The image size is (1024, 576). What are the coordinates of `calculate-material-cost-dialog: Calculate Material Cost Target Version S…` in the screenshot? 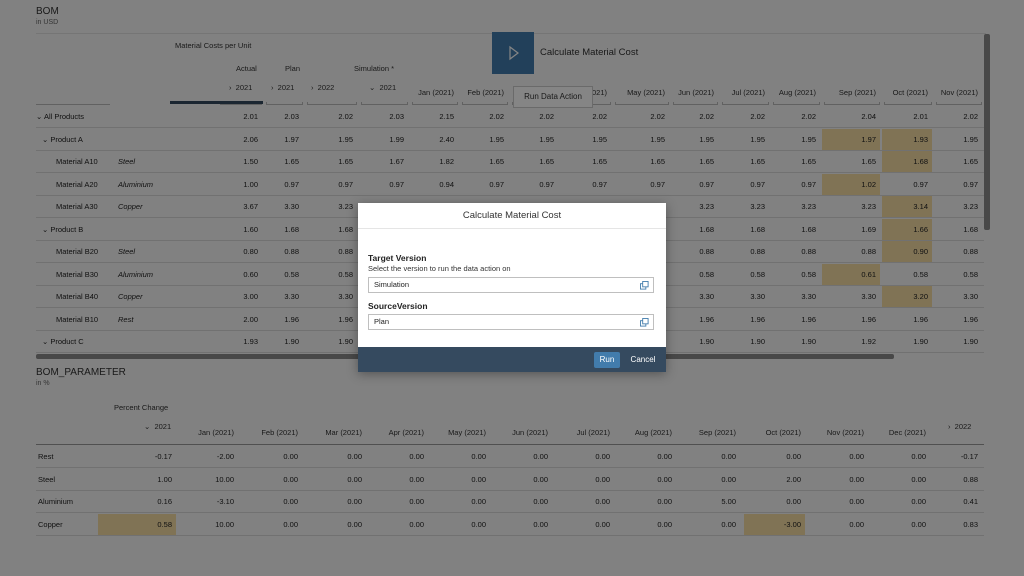 It's located at (512, 287).